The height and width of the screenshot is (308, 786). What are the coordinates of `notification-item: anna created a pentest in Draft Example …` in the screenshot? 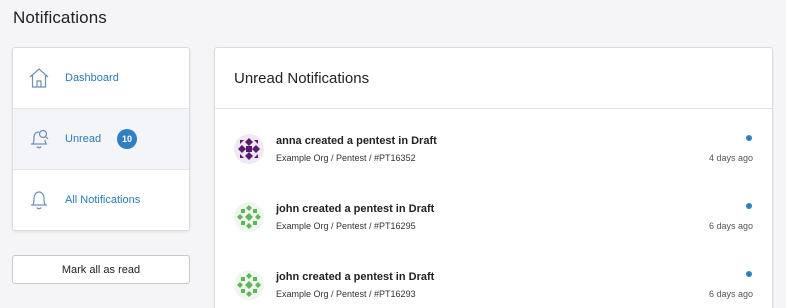 It's located at (493, 152).